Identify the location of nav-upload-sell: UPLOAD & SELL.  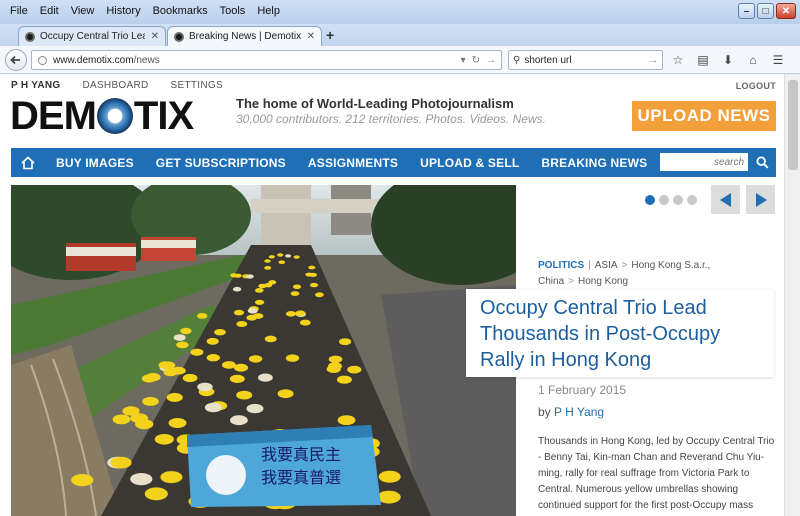
(469, 163).